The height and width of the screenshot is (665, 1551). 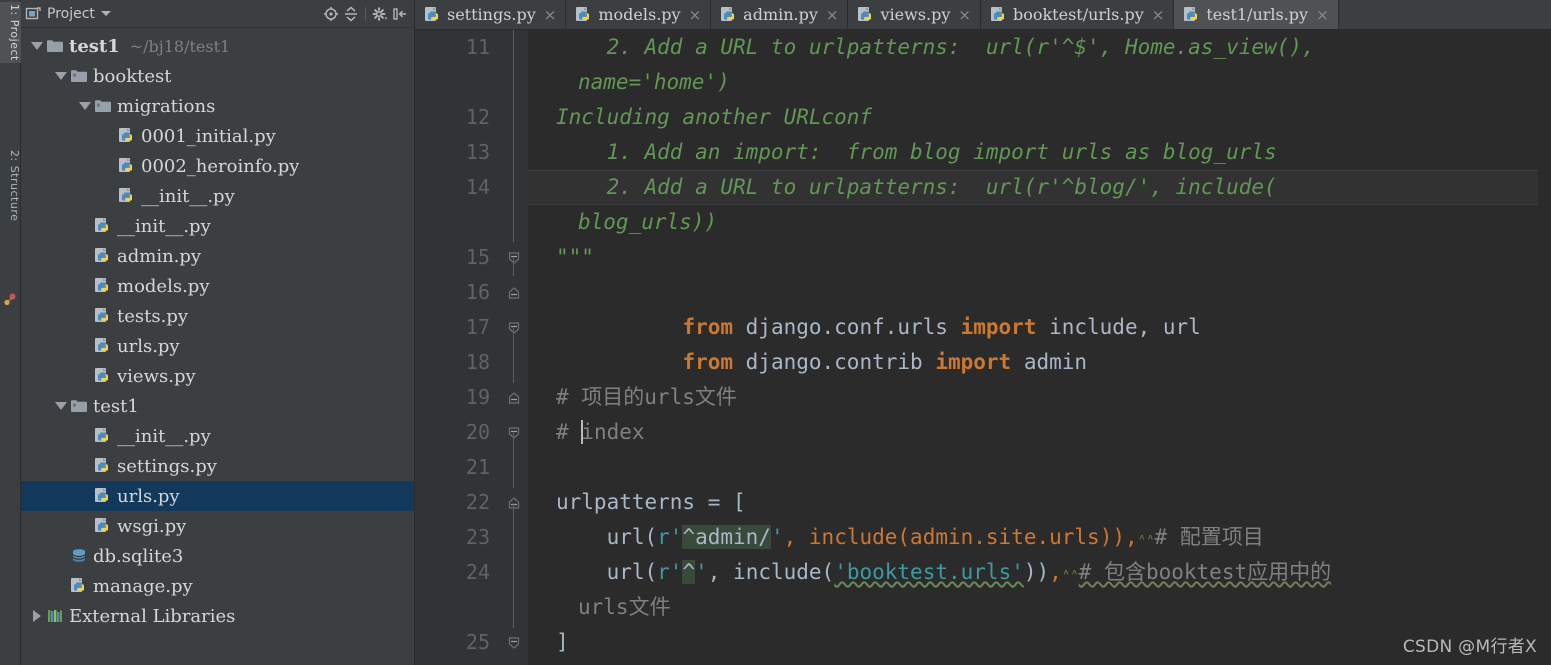 I want to click on tree-item-test1: test1 ~/bj18/test1, so click(x=217, y=46).